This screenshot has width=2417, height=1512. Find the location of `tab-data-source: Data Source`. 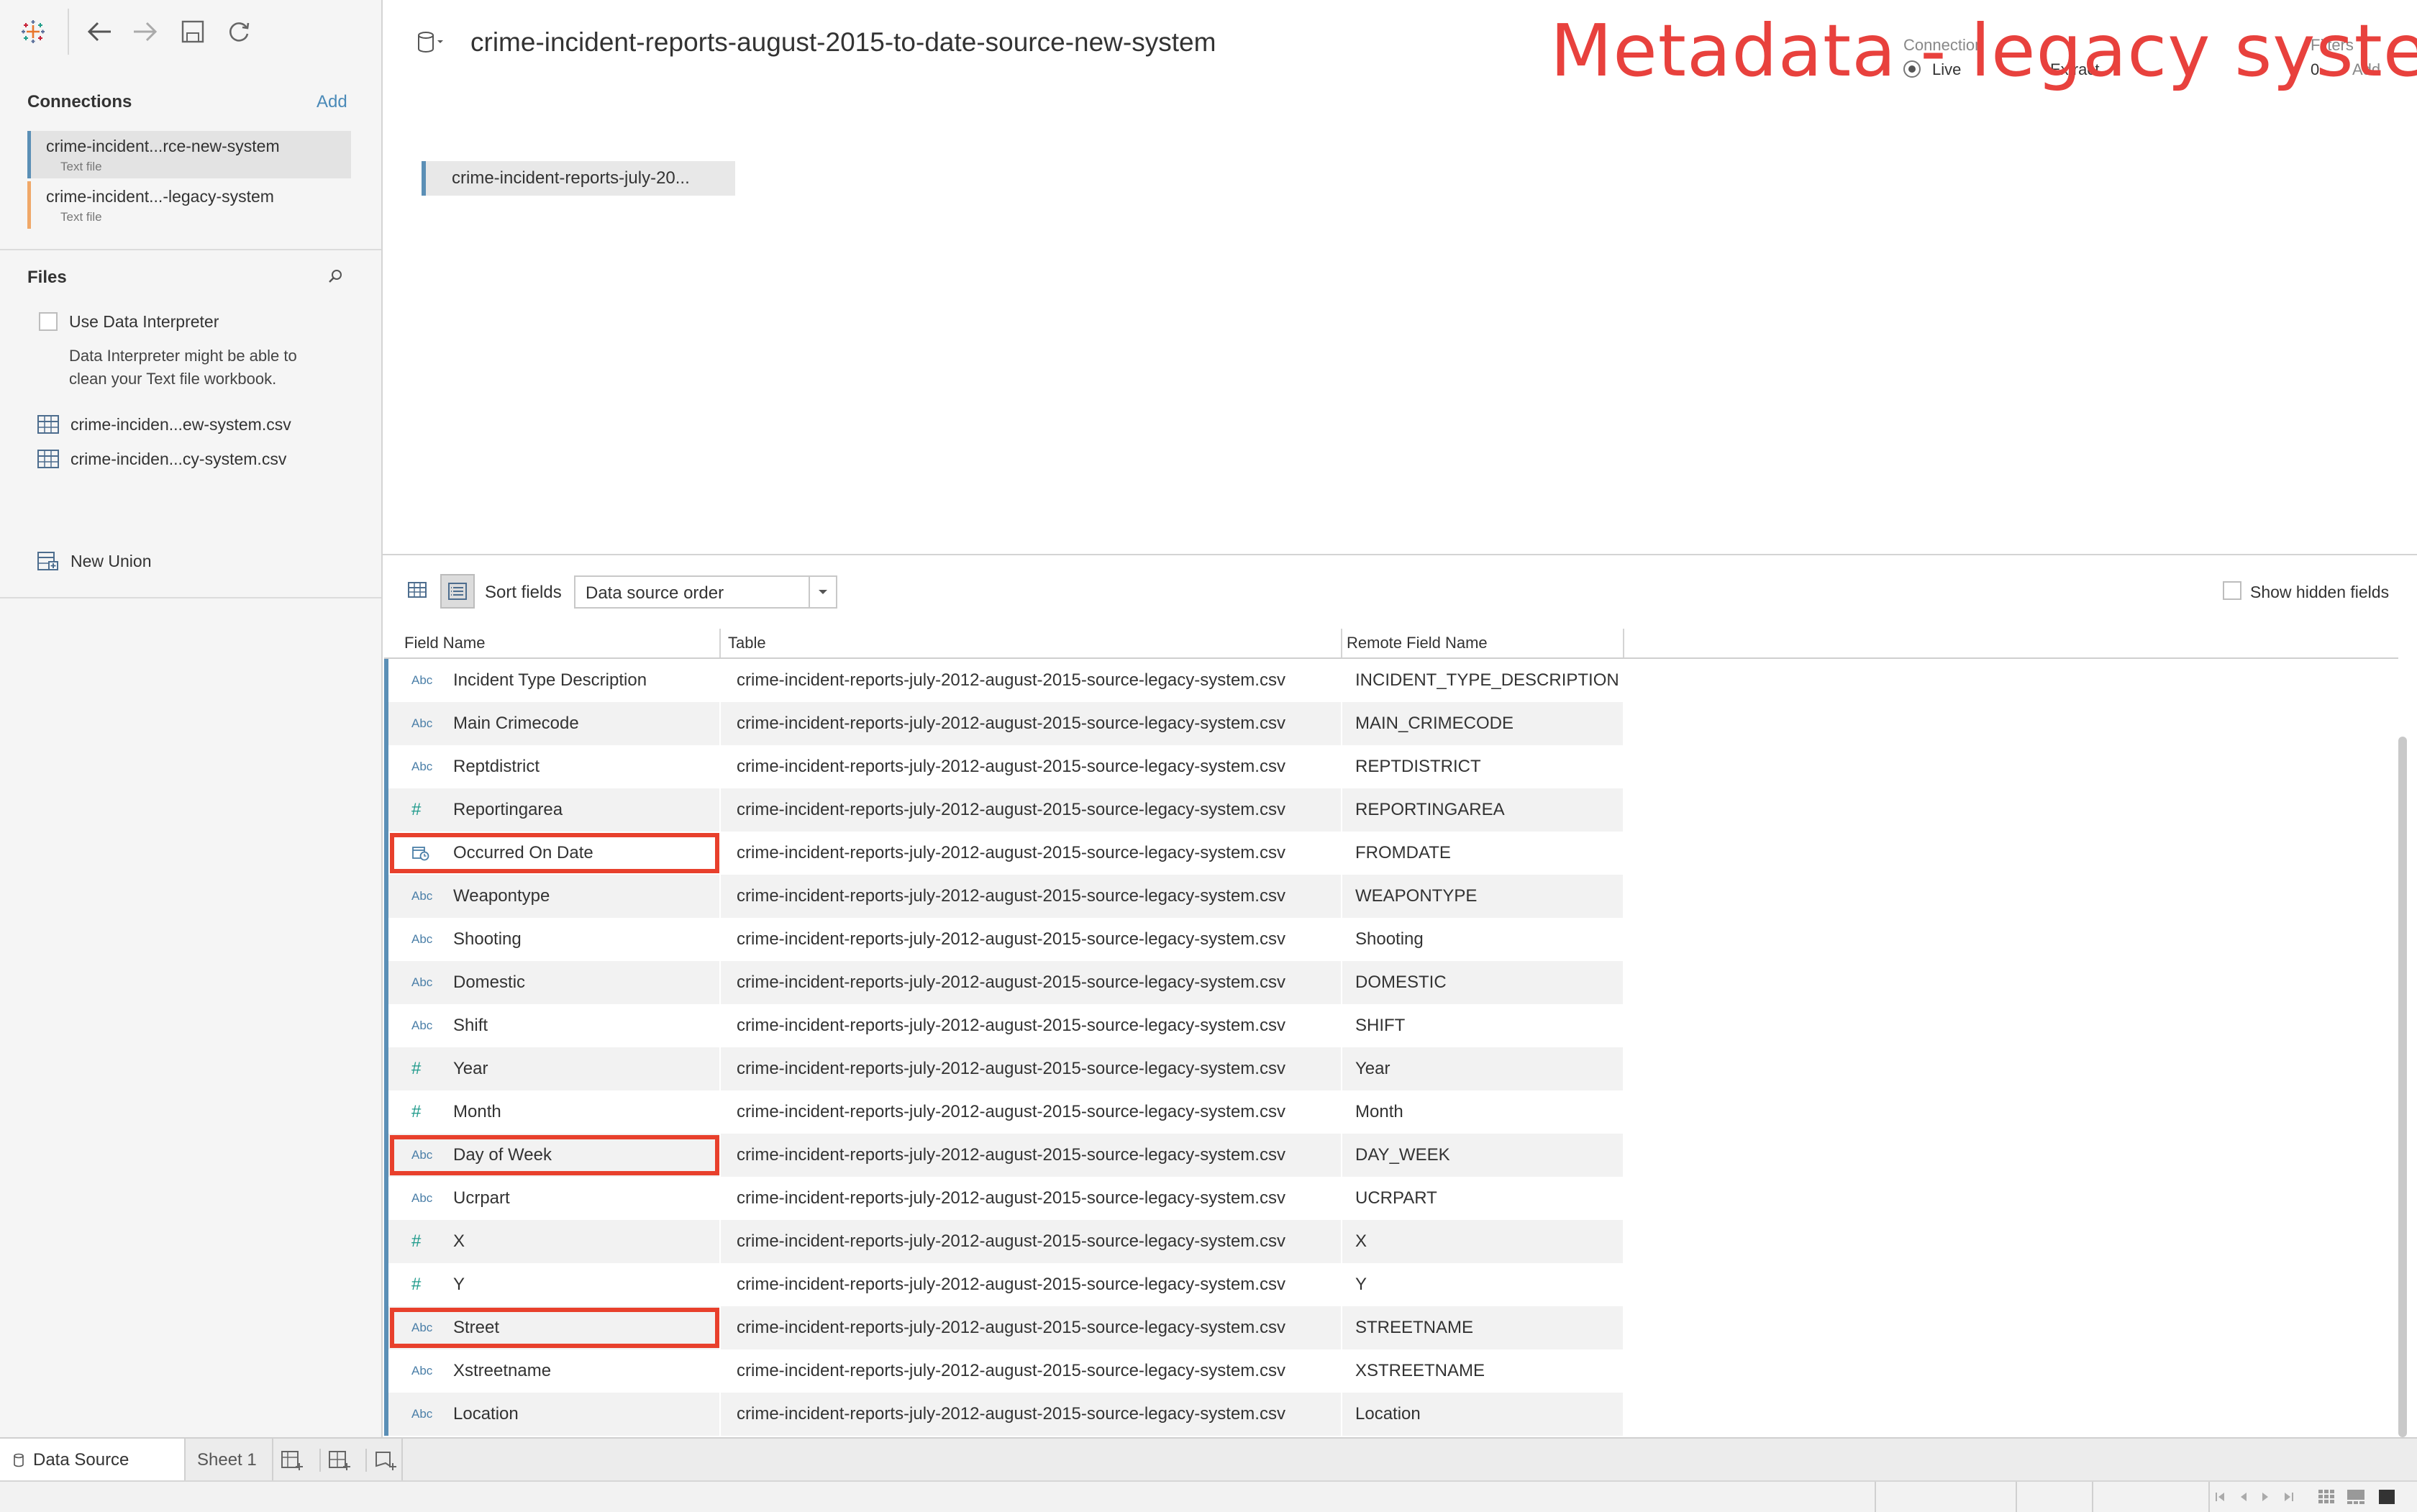

tab-data-source: Data Source is located at coordinates (93, 1460).